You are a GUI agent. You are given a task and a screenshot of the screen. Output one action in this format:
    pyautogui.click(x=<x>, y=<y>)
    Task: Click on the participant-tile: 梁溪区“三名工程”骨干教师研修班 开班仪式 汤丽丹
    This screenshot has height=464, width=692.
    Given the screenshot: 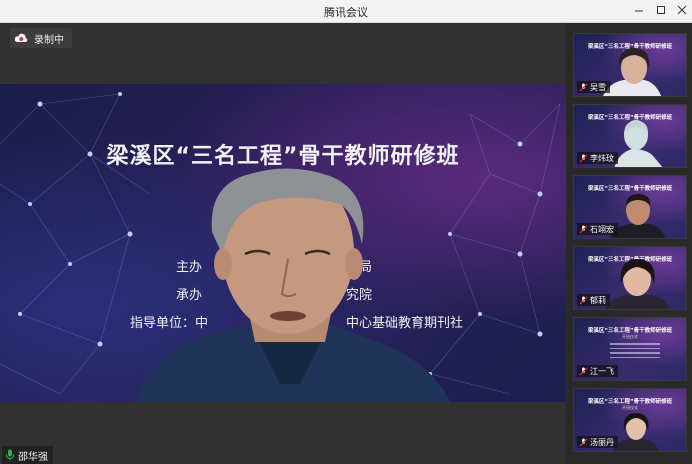 What is the action you would take?
    pyautogui.click(x=630, y=420)
    